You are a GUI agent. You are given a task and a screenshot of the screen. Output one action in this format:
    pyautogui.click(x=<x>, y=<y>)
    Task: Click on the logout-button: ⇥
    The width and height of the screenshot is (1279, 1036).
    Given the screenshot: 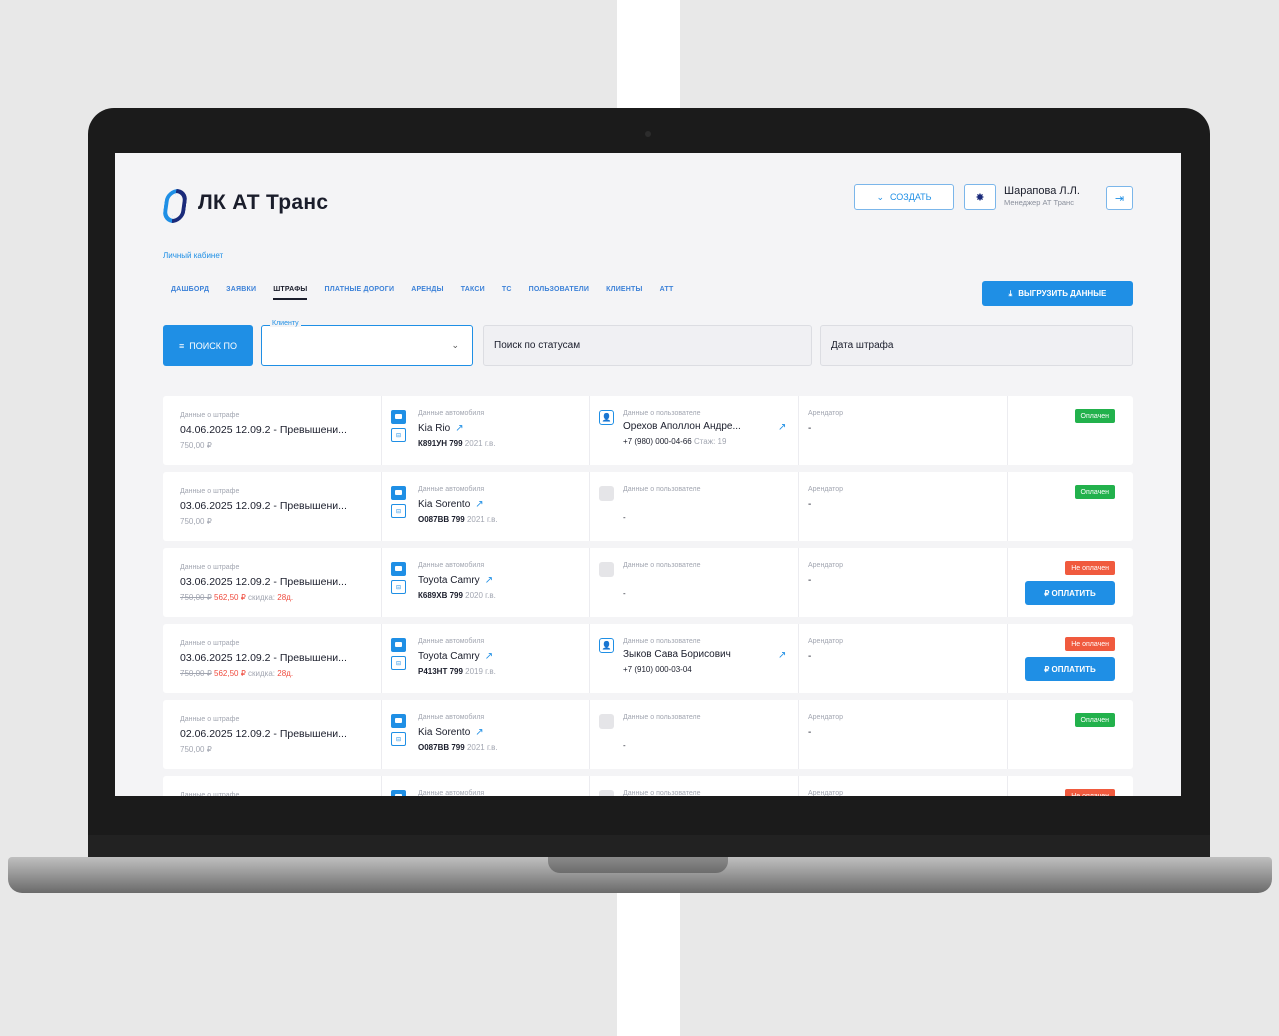 What is the action you would take?
    pyautogui.click(x=1119, y=198)
    